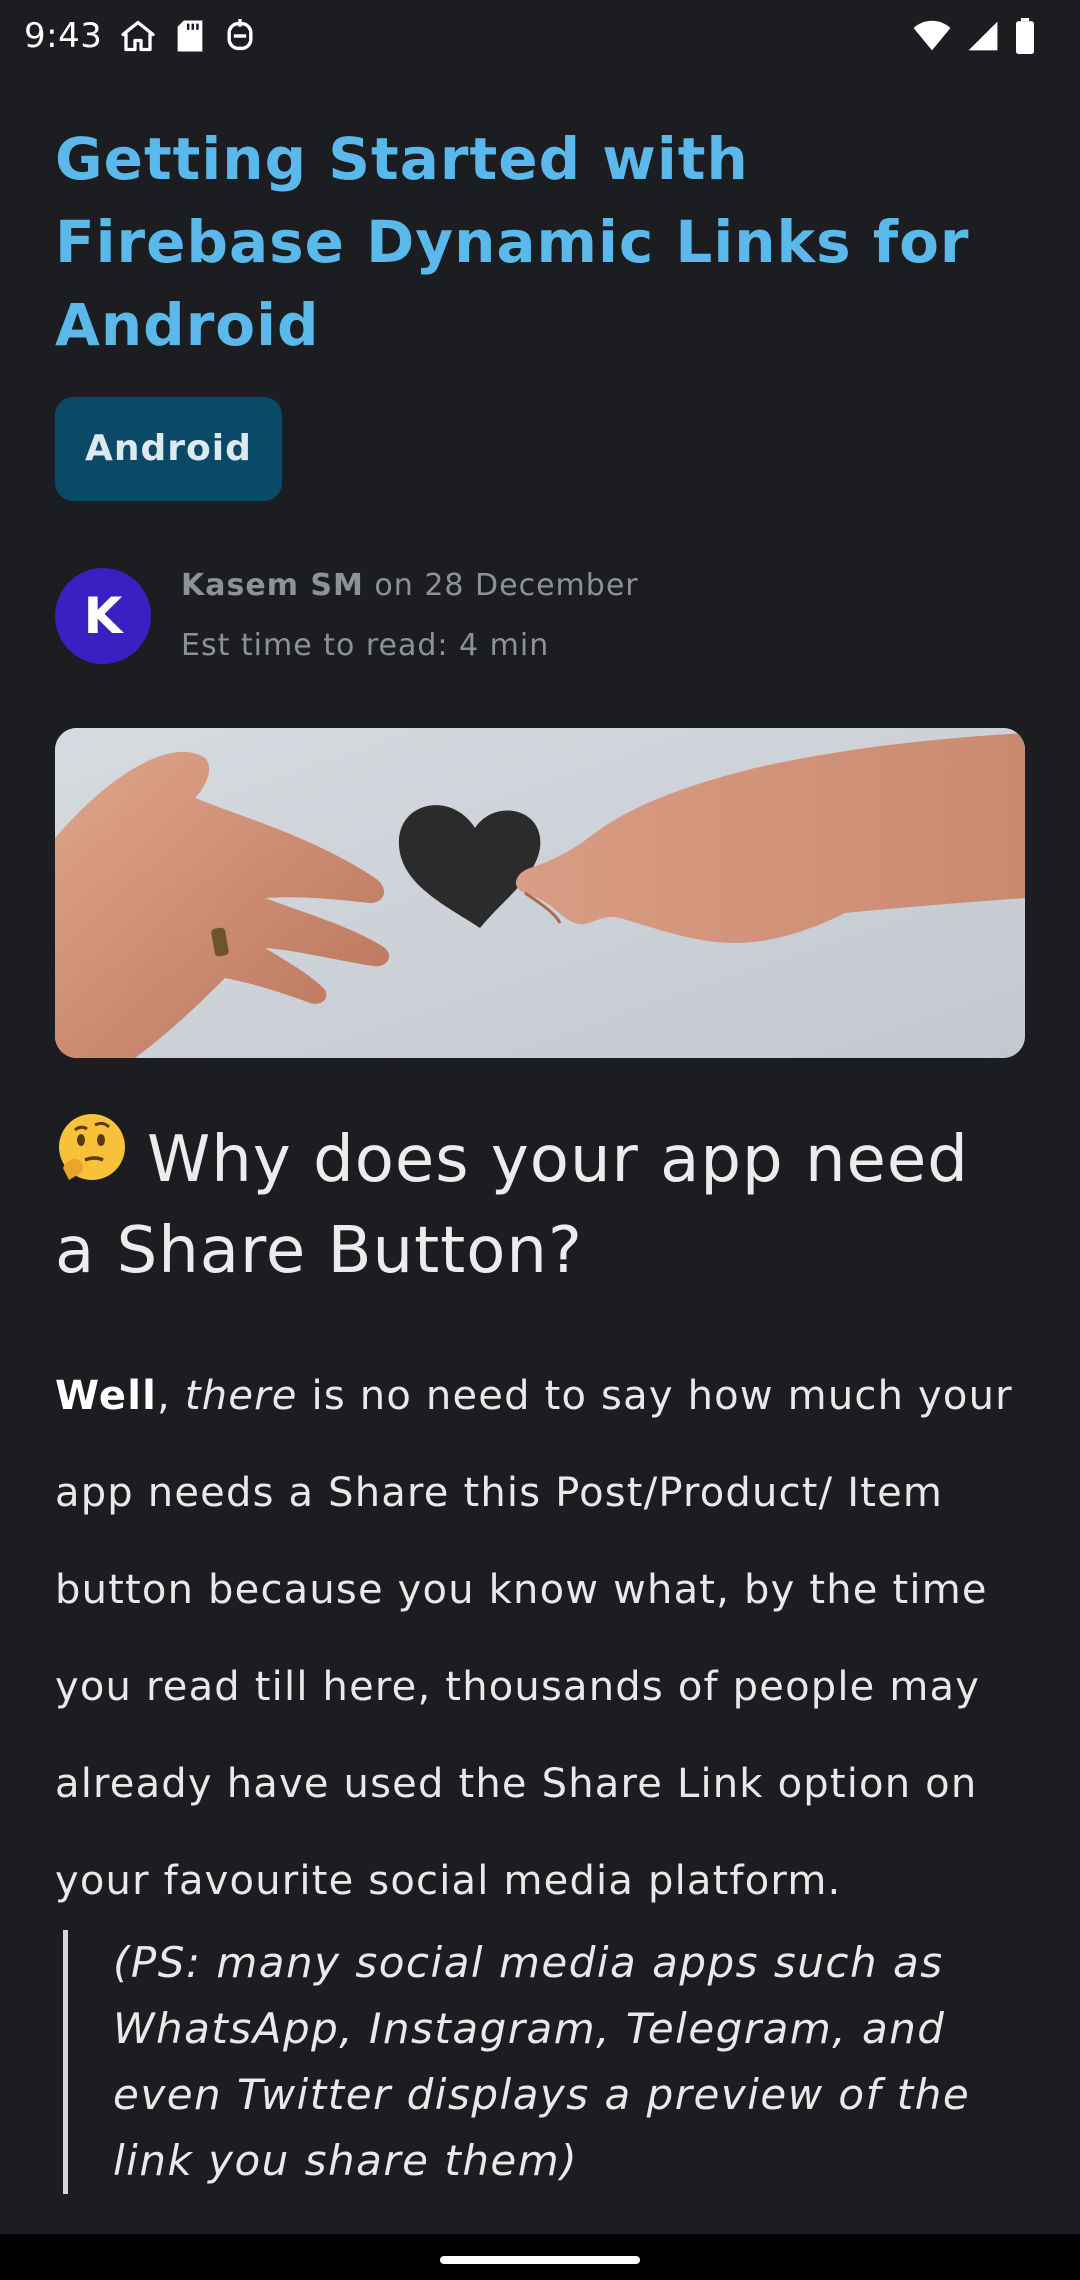 The height and width of the screenshot is (2280, 1080). What do you see at coordinates (190, 36) in the screenshot?
I see `sd-card-icon` at bounding box center [190, 36].